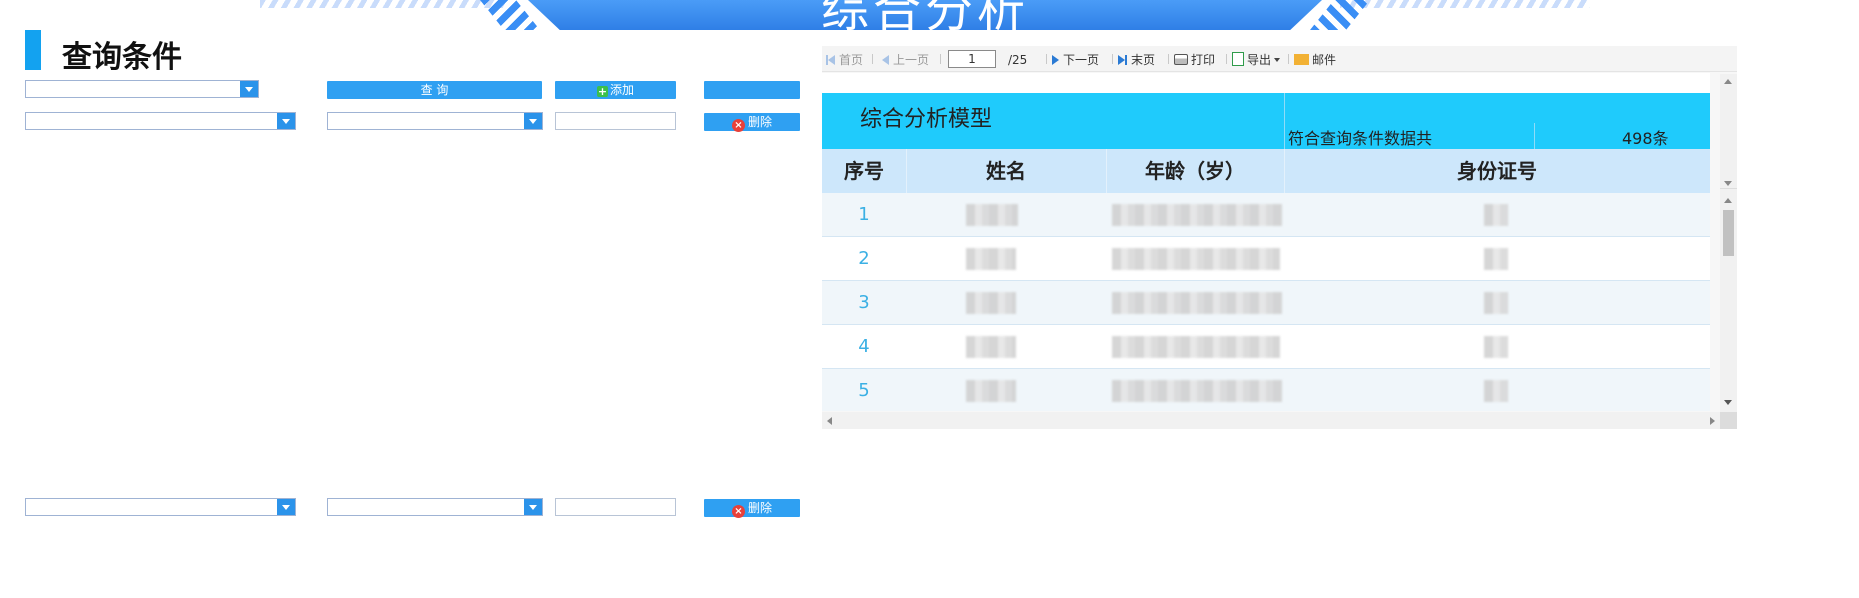 This screenshot has height=598, width=1859. What do you see at coordinates (1712, 421) in the screenshot?
I see `scroll-right-icon` at bounding box center [1712, 421].